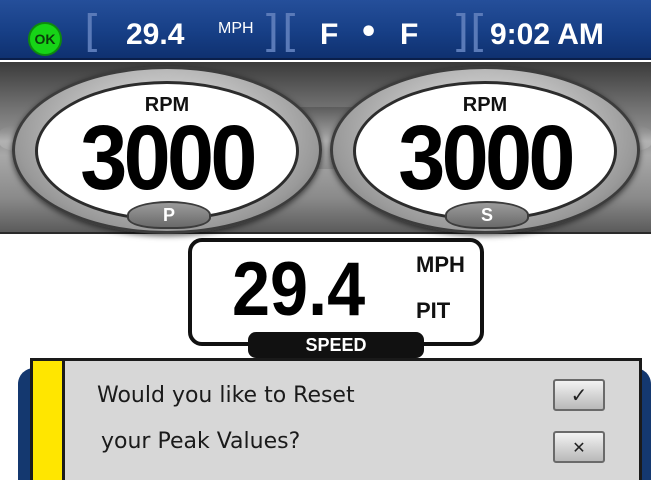 The height and width of the screenshot is (480, 651). What do you see at coordinates (336, 345) in the screenshot?
I see `speed-caption: SPEED` at bounding box center [336, 345].